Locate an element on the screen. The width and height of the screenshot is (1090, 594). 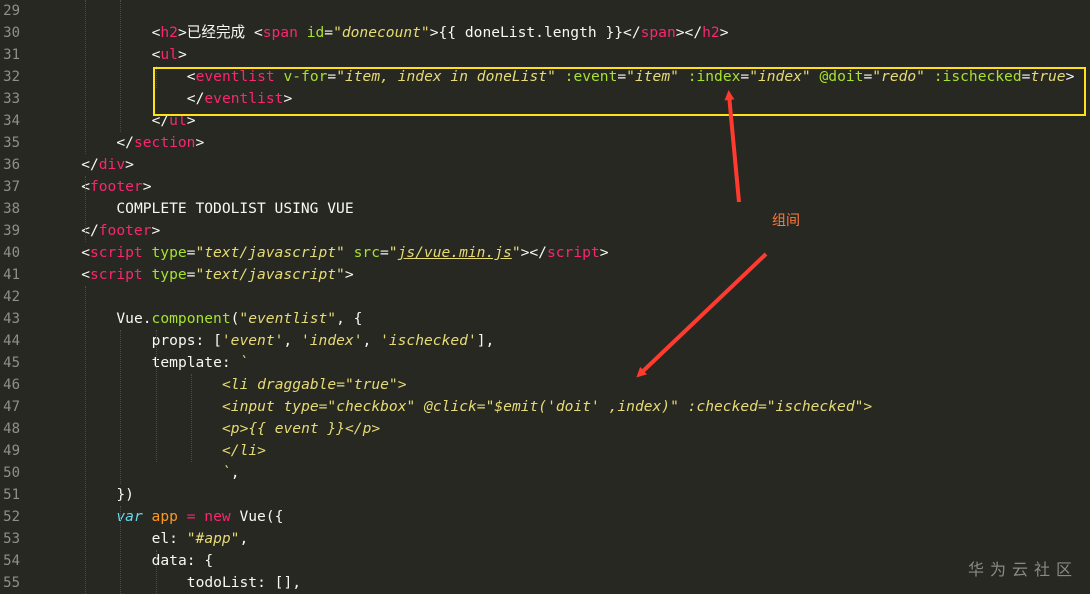
arrow-down-left is located at coordinates (702, 315).